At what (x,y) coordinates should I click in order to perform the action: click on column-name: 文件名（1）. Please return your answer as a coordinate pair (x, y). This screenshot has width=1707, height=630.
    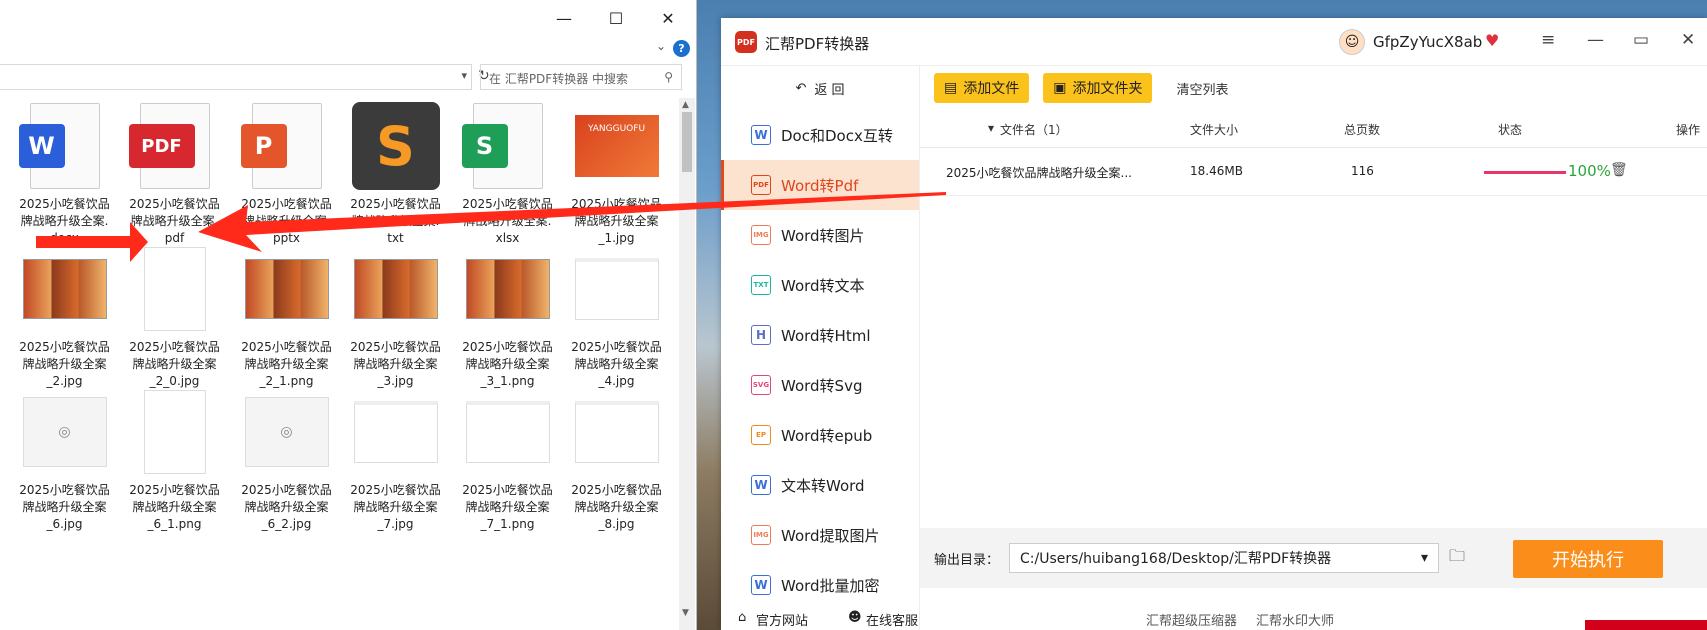
    Looking at the image, I should click on (1034, 129).